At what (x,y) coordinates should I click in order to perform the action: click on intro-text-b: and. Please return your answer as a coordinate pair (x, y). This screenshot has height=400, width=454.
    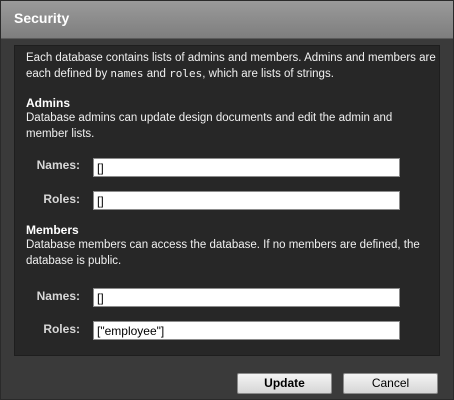
    Looking at the image, I should click on (156, 74).